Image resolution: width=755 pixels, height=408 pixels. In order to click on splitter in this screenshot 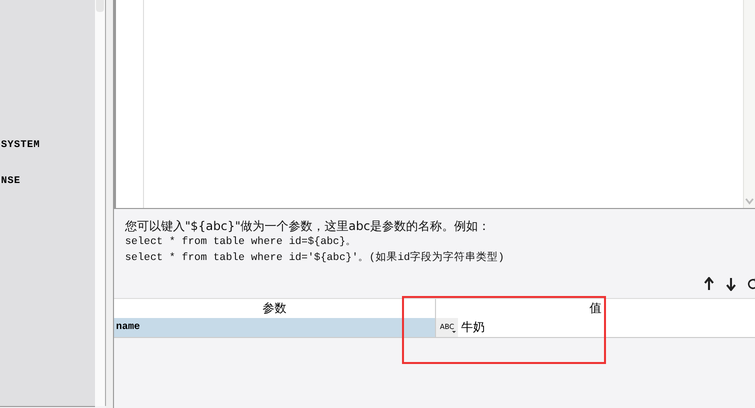, I will do `click(110, 204)`.